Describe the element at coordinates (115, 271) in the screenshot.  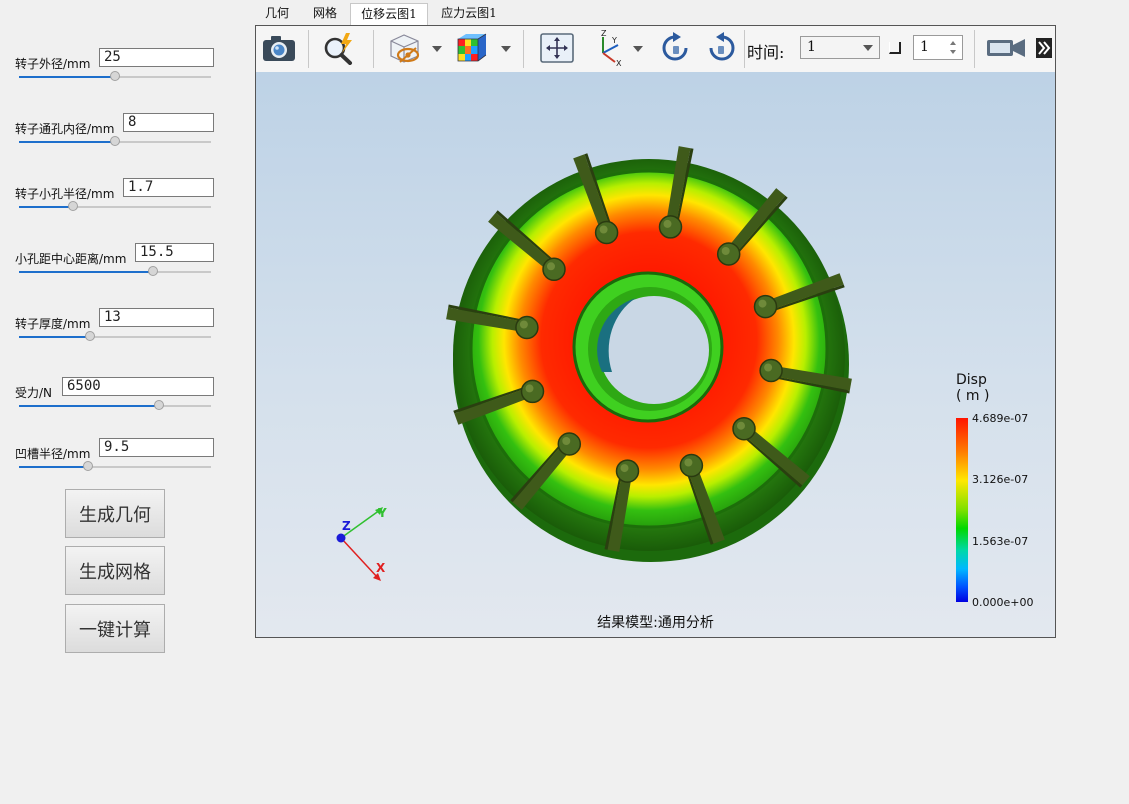
I see `hole-center-distance-slider` at that location.